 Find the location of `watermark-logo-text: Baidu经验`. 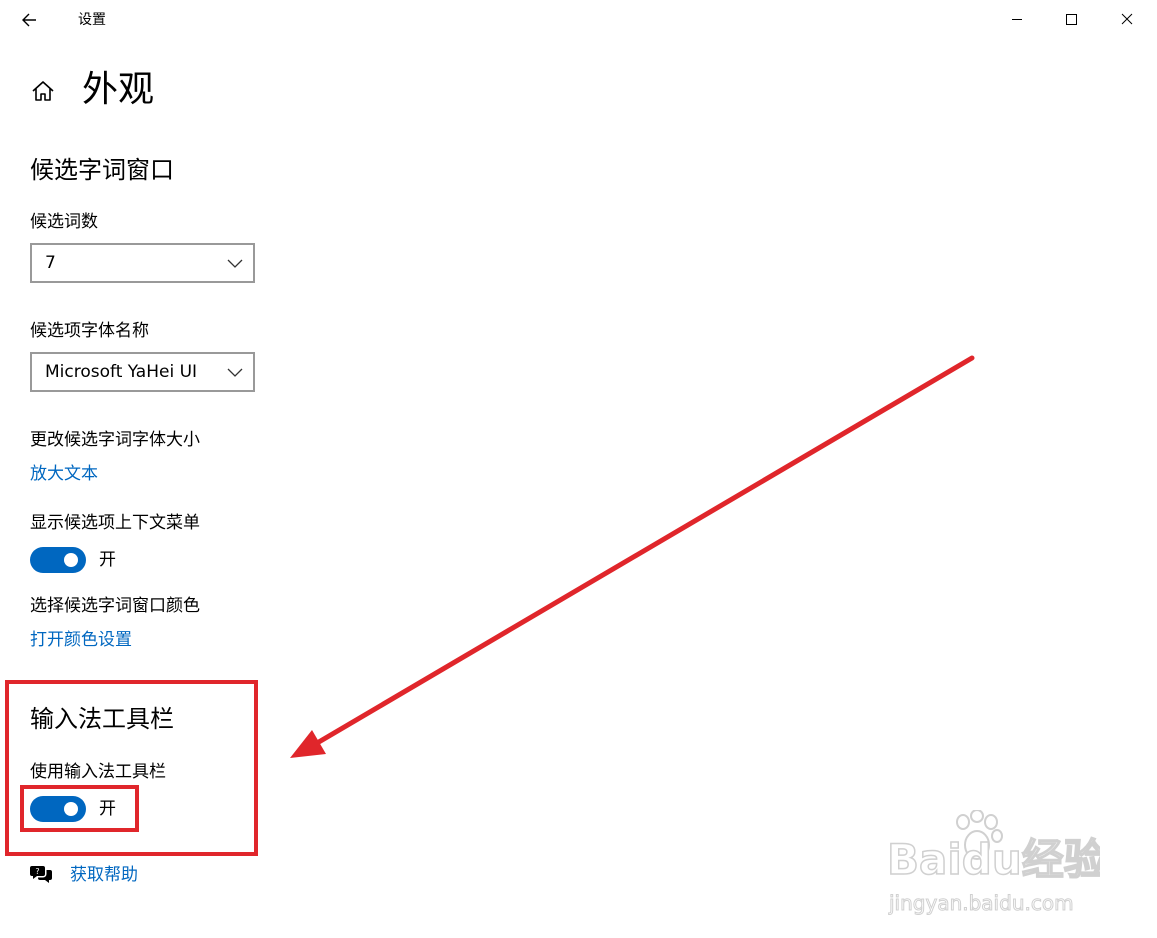

watermark-logo-text: Baidu经验 is located at coordinates (993, 859).